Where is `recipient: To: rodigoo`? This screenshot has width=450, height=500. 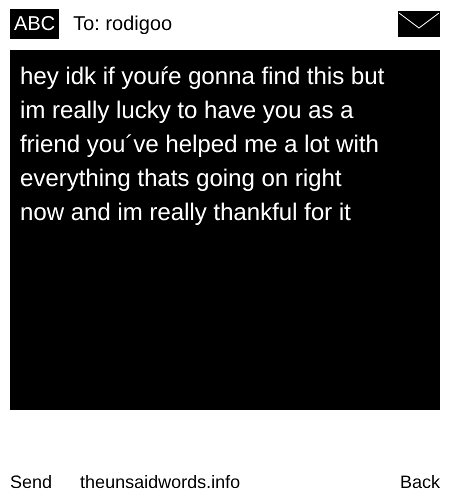
recipient: To: rodigoo is located at coordinates (122, 24).